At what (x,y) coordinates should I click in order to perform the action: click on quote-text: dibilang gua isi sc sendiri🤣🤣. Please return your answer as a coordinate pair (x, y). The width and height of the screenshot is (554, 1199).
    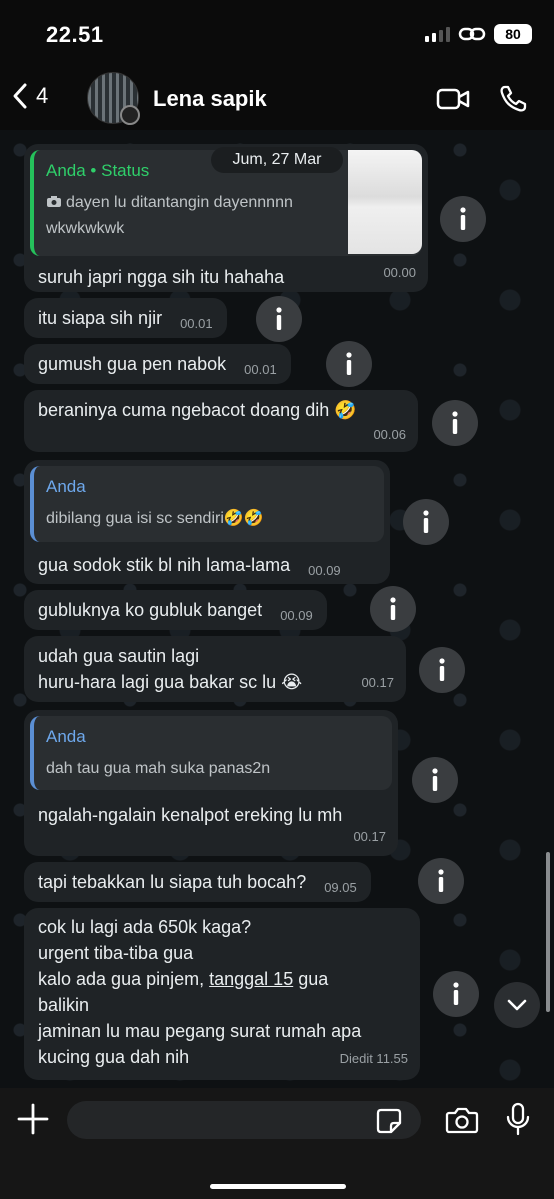
    Looking at the image, I should click on (155, 518).